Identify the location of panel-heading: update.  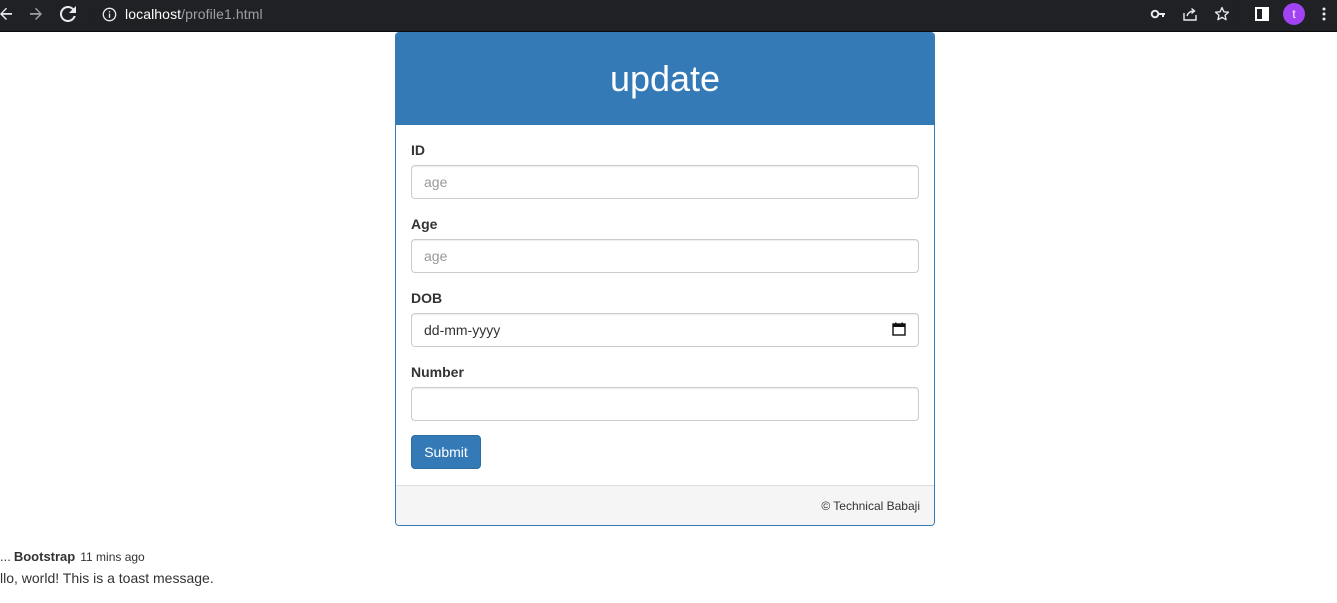
(665, 79).